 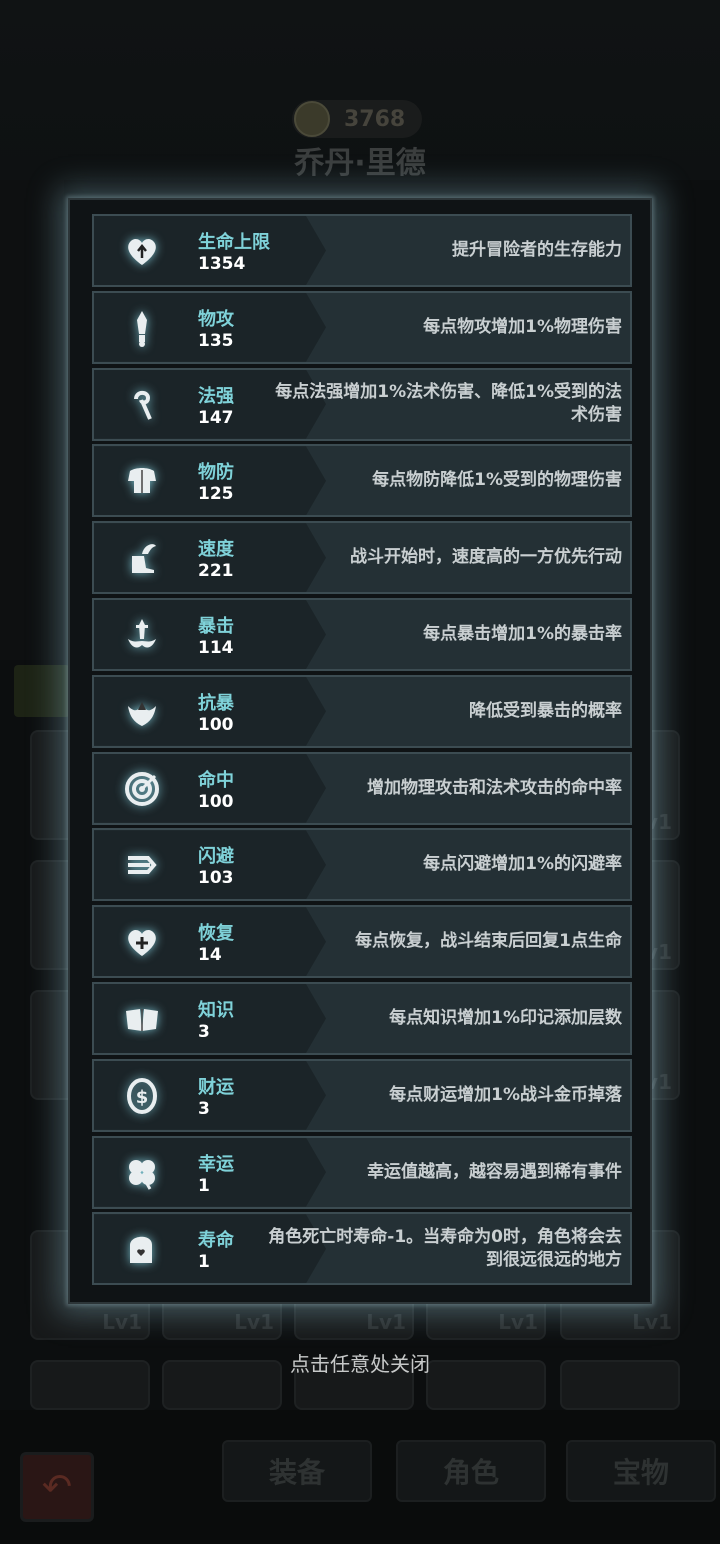 What do you see at coordinates (216, 494) in the screenshot?
I see `stat-value: 125` at bounding box center [216, 494].